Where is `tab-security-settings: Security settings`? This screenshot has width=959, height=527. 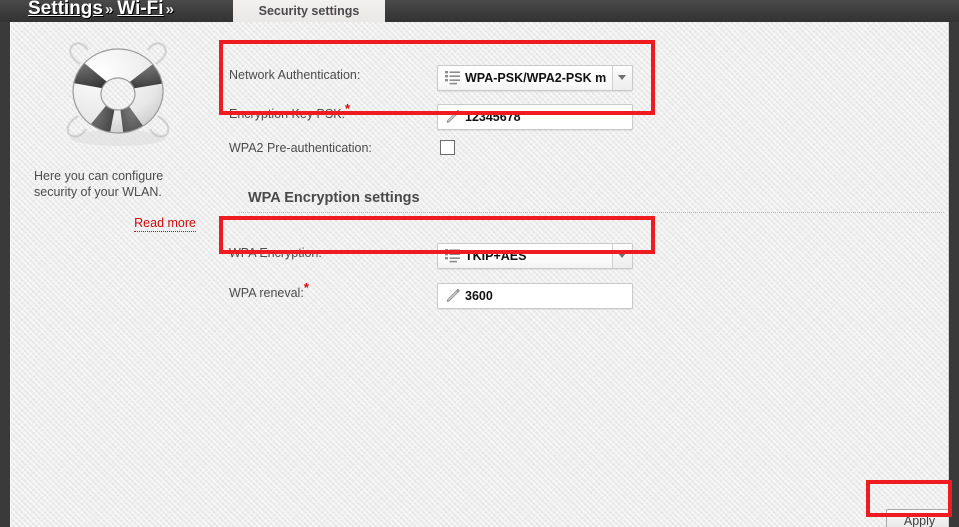
tab-security-settings: Security settings is located at coordinates (309, 11).